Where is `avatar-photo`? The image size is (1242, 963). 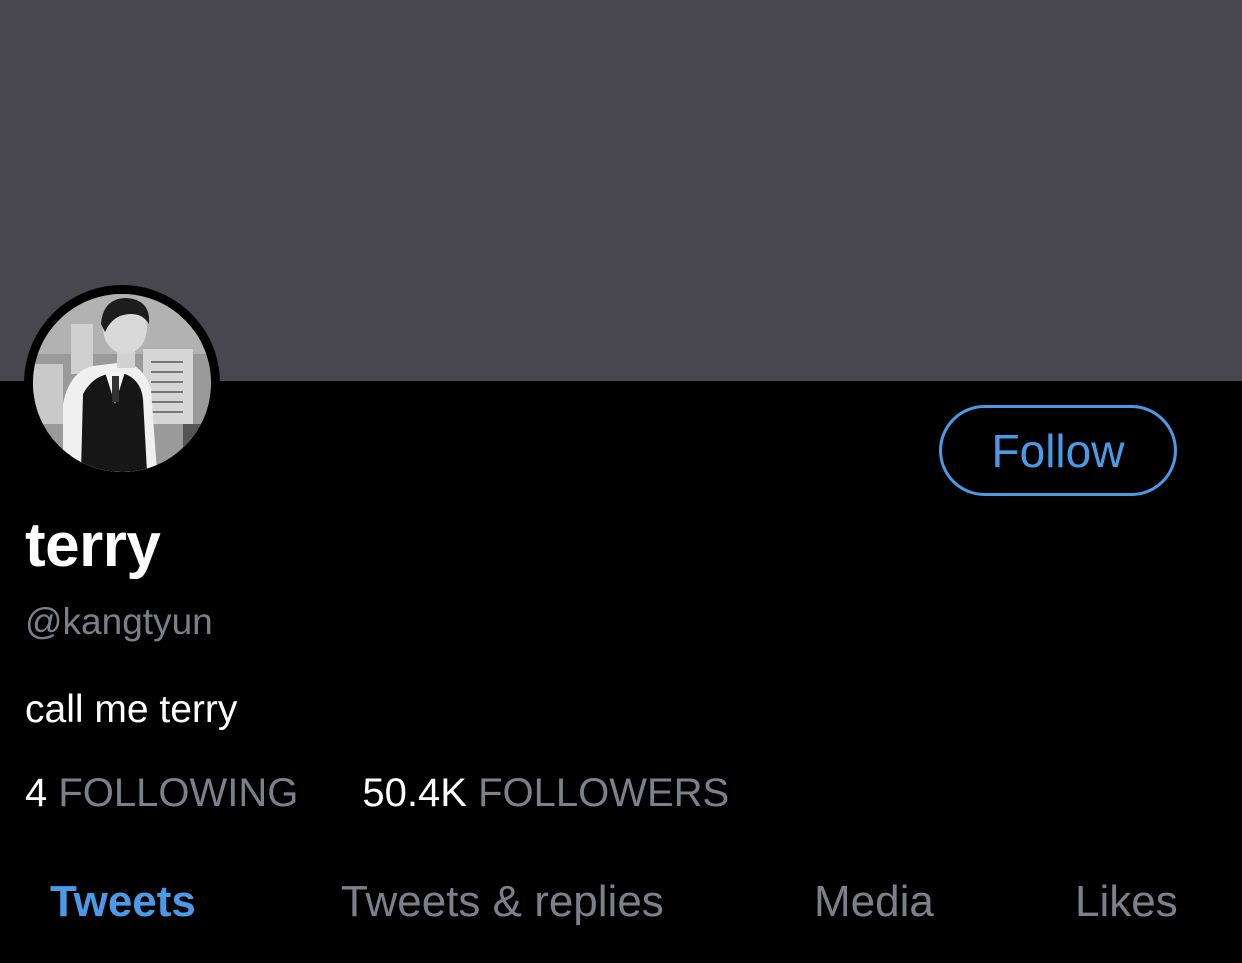
avatar-photo is located at coordinates (122, 383).